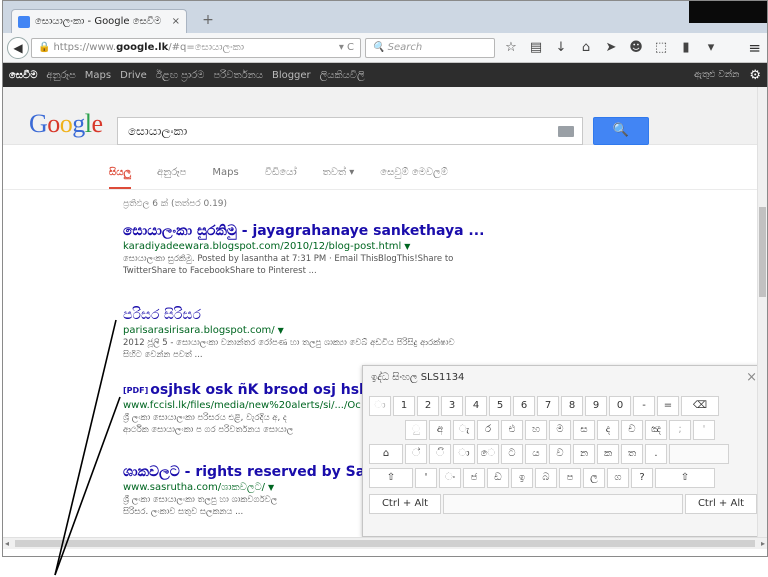  What do you see at coordinates (524, 406) in the screenshot?
I see `key: 6` at bounding box center [524, 406].